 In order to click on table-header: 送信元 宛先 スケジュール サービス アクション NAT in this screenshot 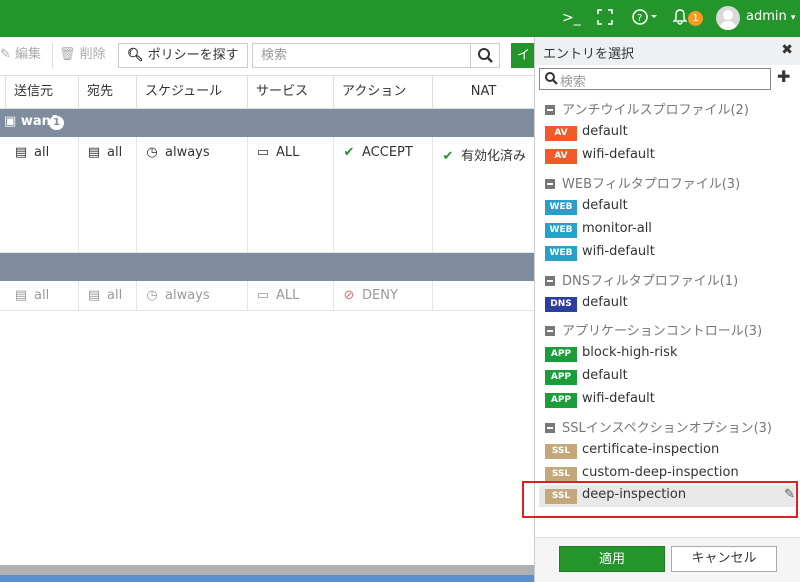, I will do `click(267, 92)`.